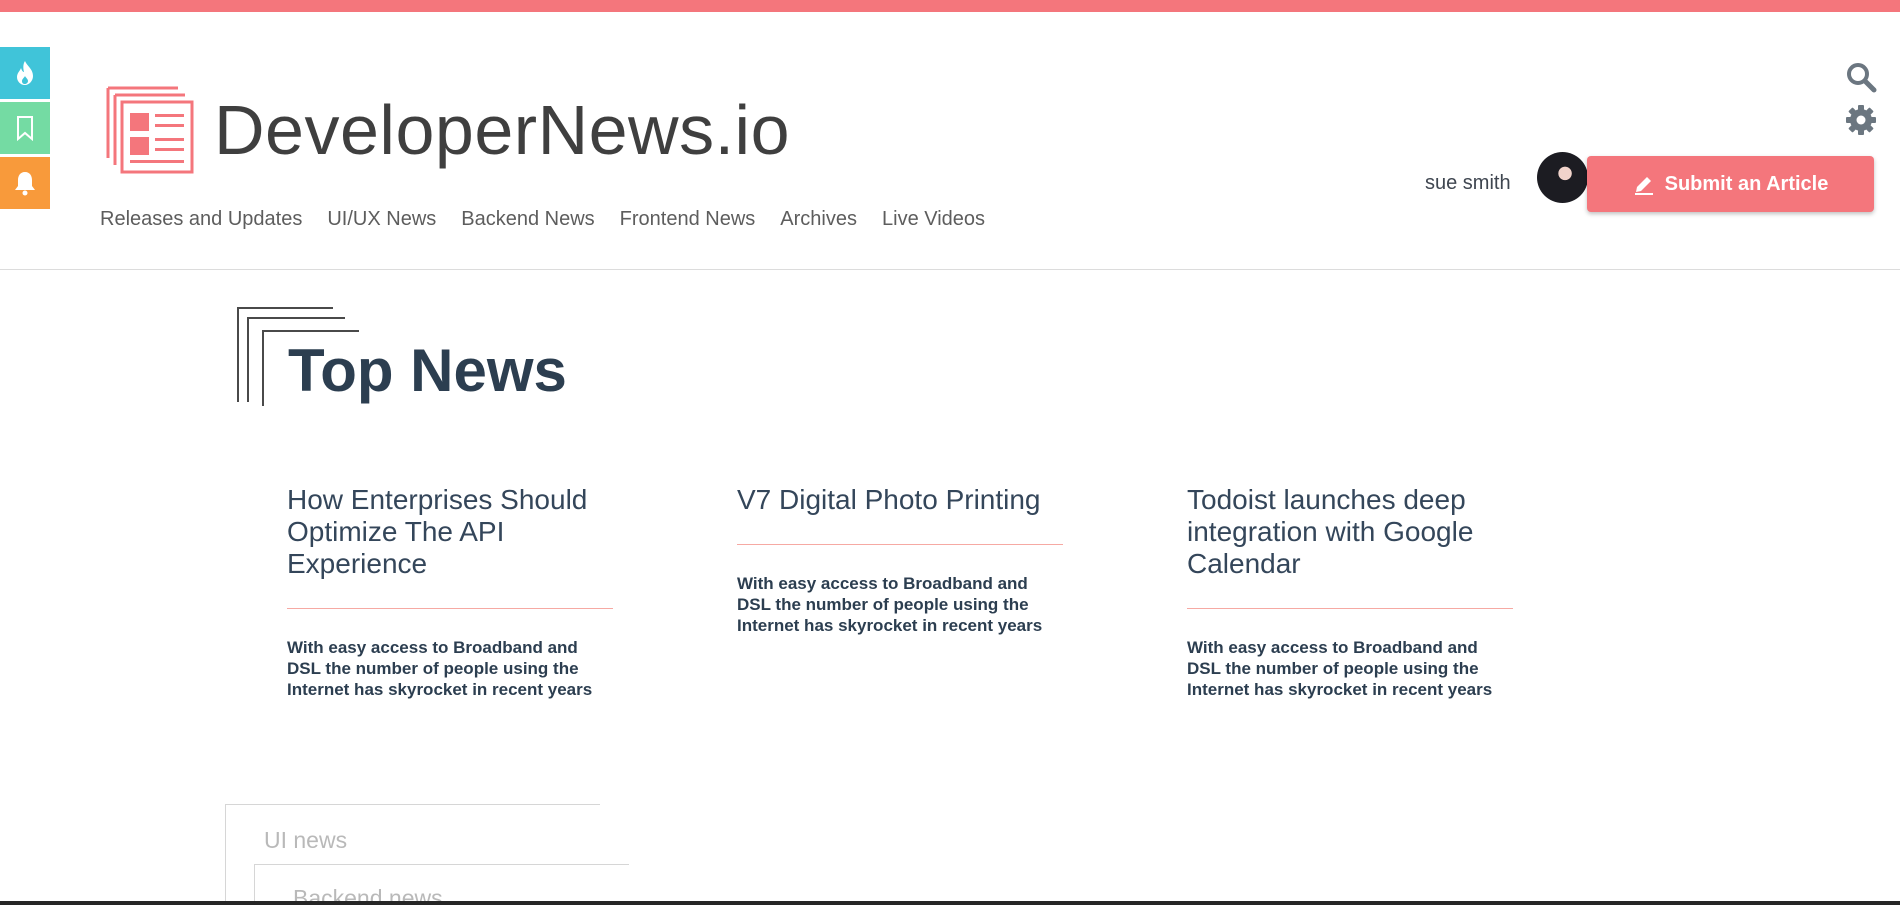 The width and height of the screenshot is (1900, 905). Describe the element at coordinates (150, 130) in the screenshot. I see `newspaper-logo-icon` at that location.